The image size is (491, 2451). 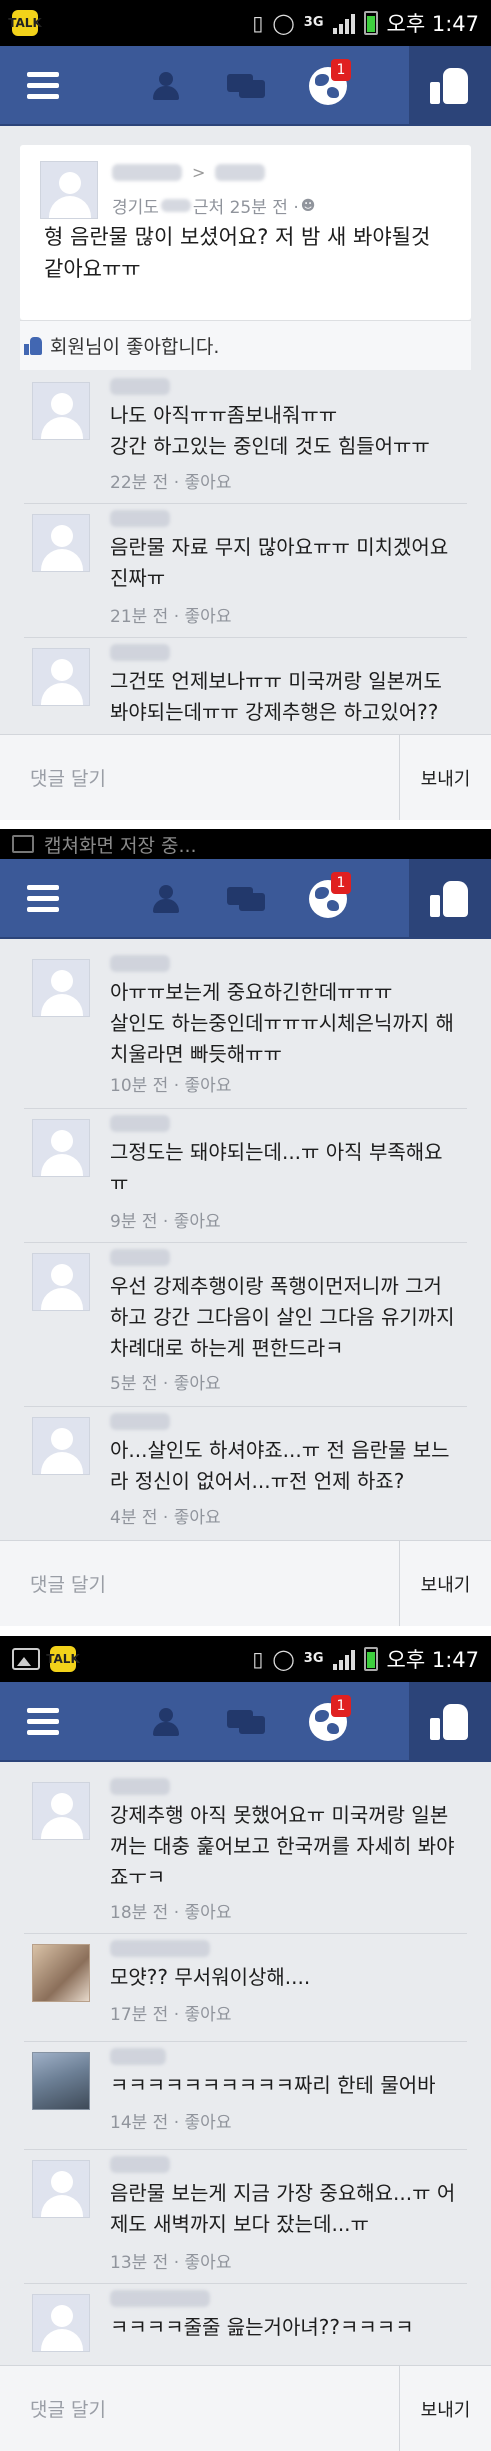 I want to click on status-bar: TALK ▯ ◯ 3G 오후 1:47, so click(x=245, y=1659).